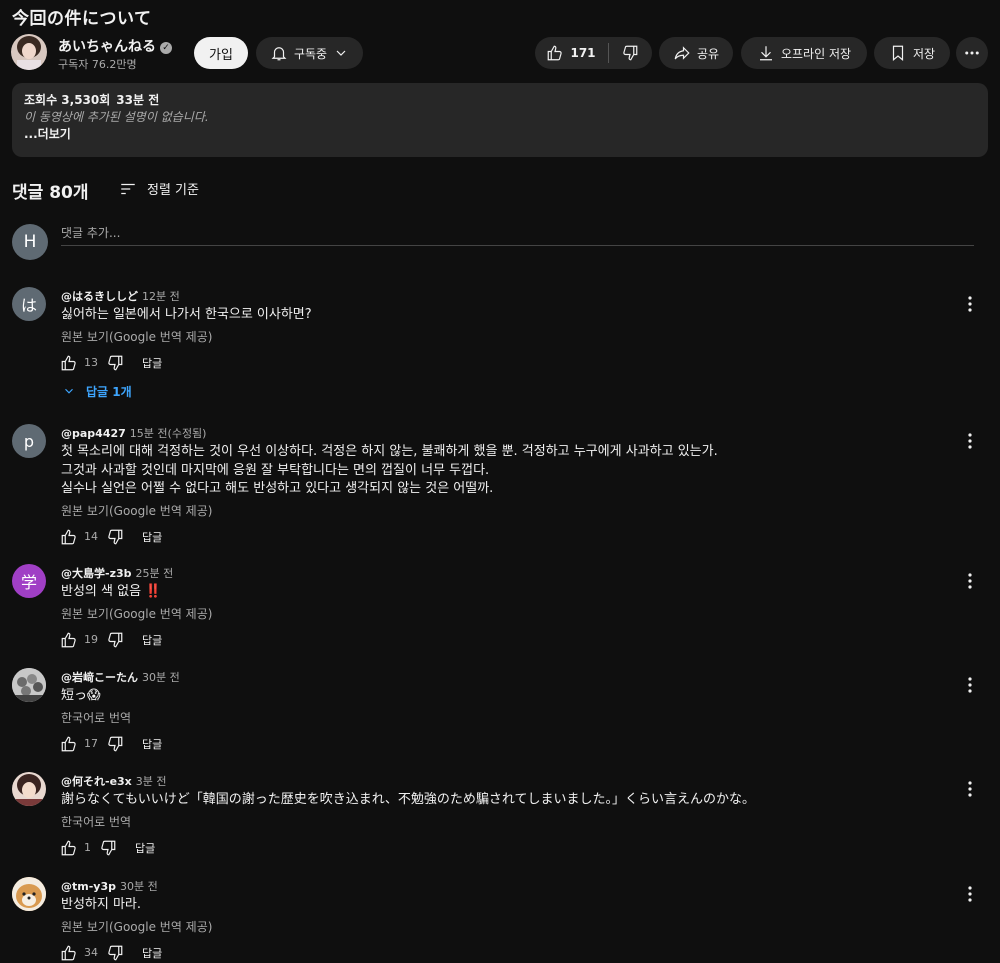 The image size is (1000, 963). I want to click on comment-text: 반성의 색 없음 ‼️, so click(111, 592).